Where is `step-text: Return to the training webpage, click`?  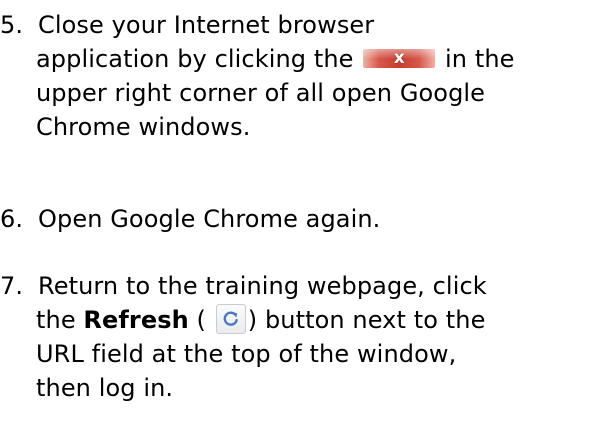 step-text: Return to the training webpage, click is located at coordinates (262, 286).